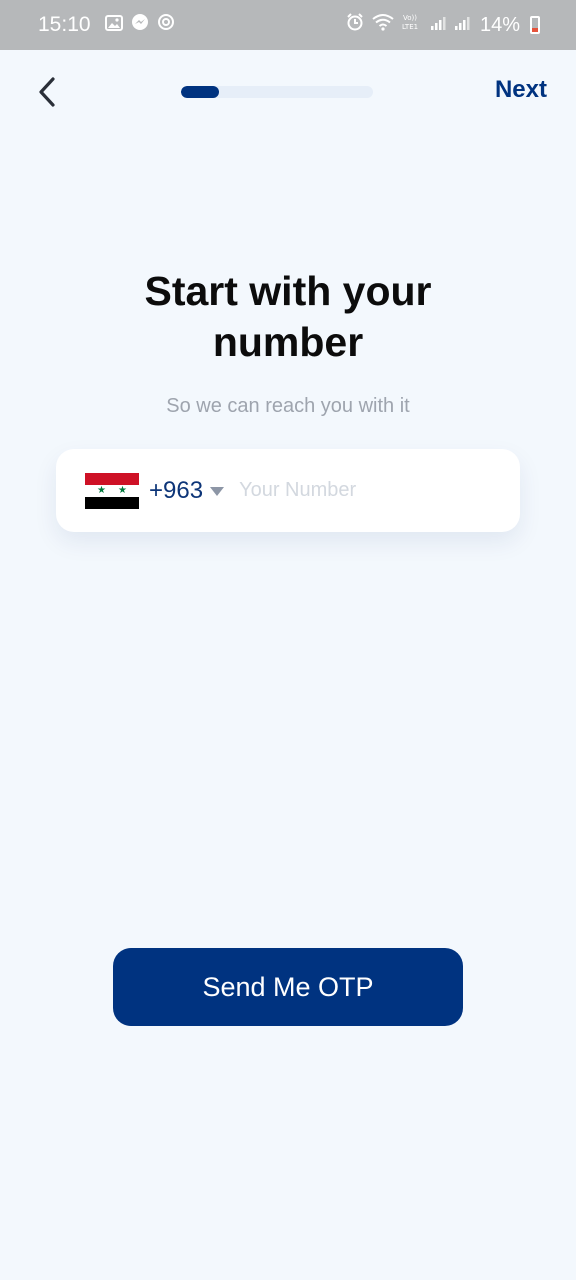 This screenshot has width=576, height=1280. What do you see at coordinates (176, 491) in the screenshot?
I see `country-code: +963` at bounding box center [176, 491].